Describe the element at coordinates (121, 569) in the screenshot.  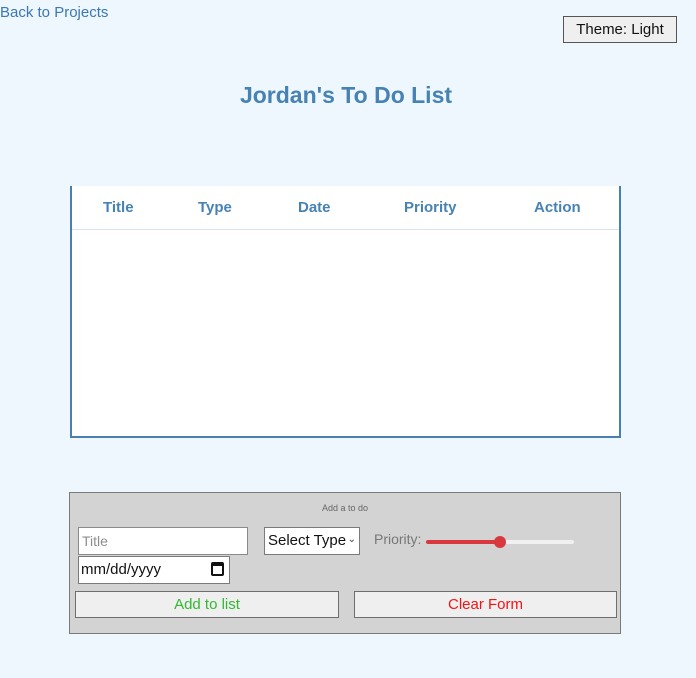
I see `date-input-value: mm/dd/yyyy` at that location.